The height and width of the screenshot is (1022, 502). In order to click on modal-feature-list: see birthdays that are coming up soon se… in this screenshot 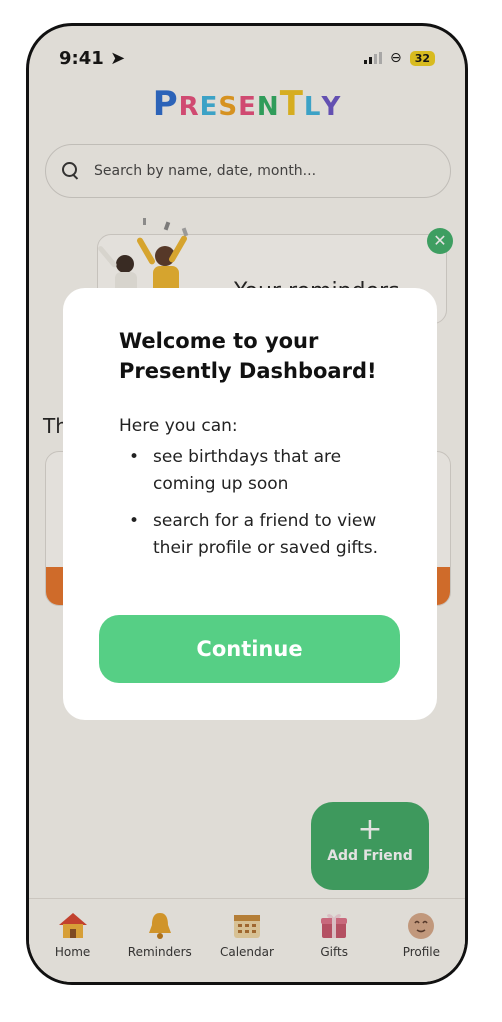, I will do `click(259, 508)`.